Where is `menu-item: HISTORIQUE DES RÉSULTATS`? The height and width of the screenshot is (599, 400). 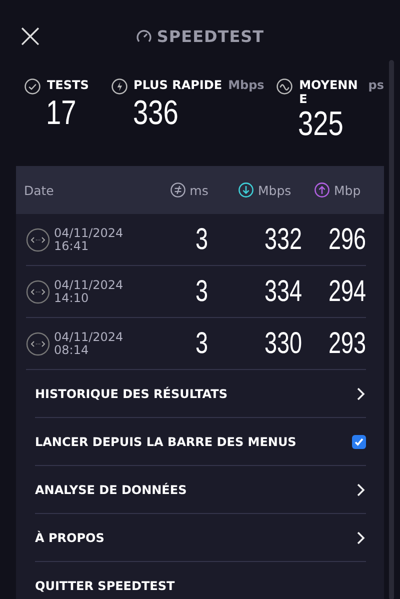 menu-item: HISTORIQUE DES RÉSULTATS is located at coordinates (200, 393).